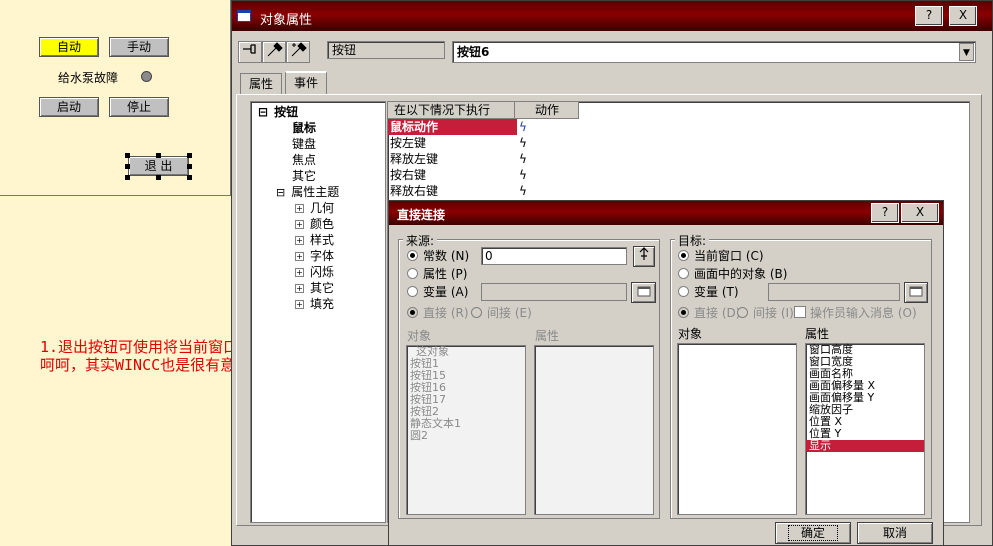 This screenshot has width=993, height=546. I want to click on dialog-close-button: X, so click(920, 213).